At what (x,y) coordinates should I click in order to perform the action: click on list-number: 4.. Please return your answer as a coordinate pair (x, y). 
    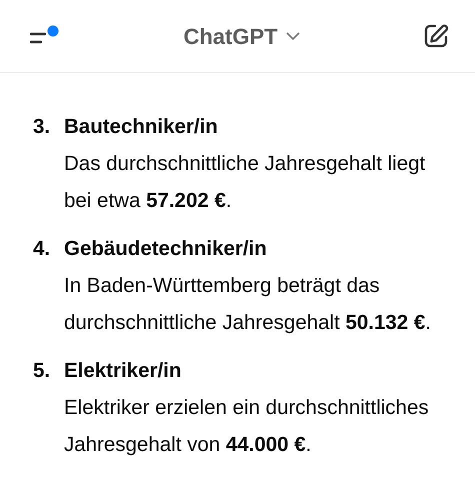
    Looking at the image, I should click on (41, 248).